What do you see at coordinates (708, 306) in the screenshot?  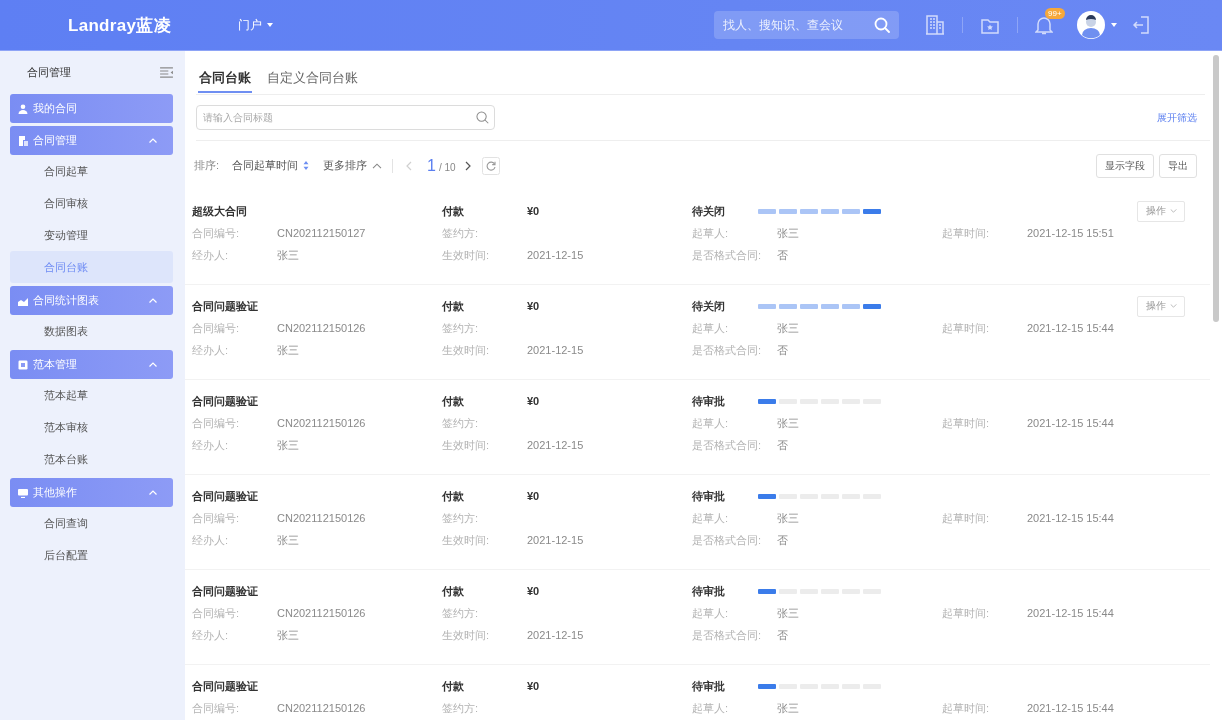 I see `status-label: 待关闭` at bounding box center [708, 306].